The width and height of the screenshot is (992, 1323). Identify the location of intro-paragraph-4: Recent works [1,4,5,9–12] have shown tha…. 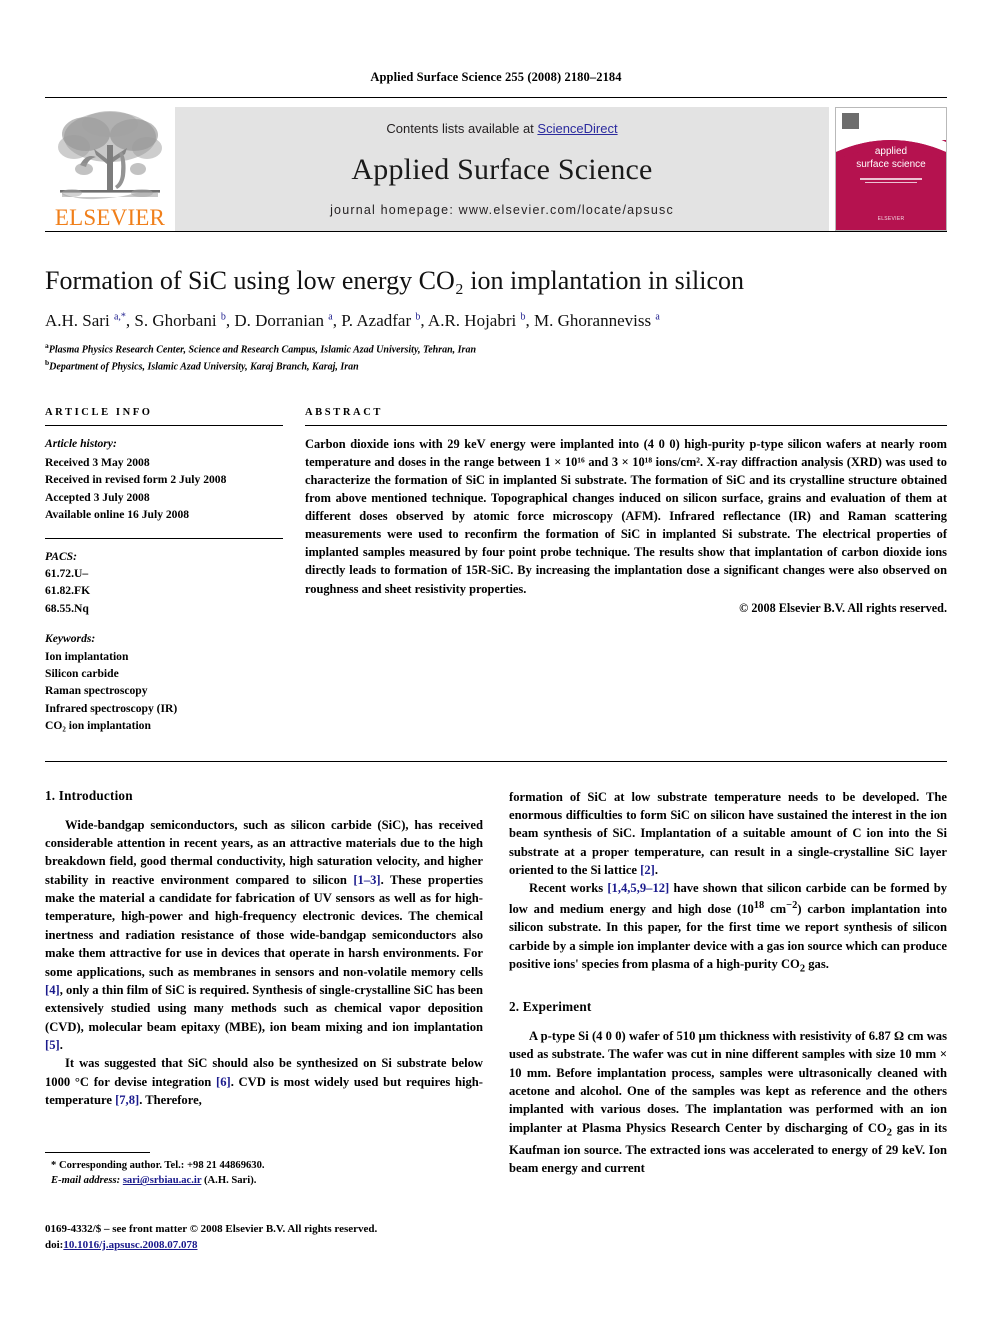
(728, 928).